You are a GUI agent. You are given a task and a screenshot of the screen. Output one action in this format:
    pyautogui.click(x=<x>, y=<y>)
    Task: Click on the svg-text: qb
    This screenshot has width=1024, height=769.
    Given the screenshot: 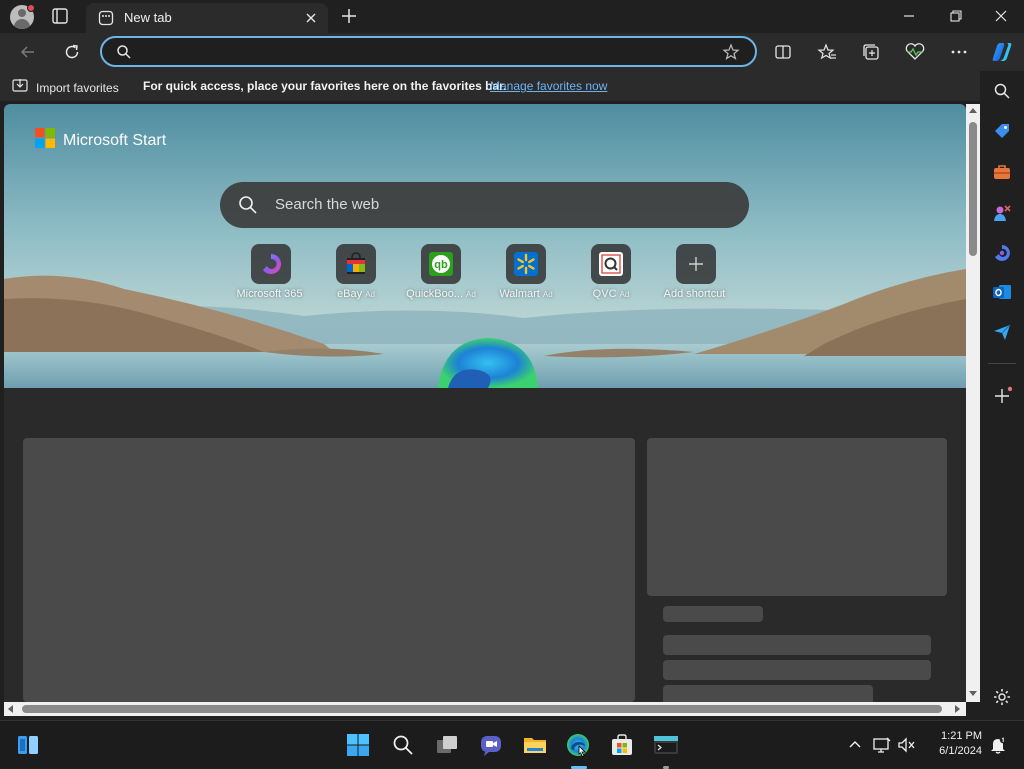 What is the action you would take?
    pyautogui.click(x=441, y=265)
    